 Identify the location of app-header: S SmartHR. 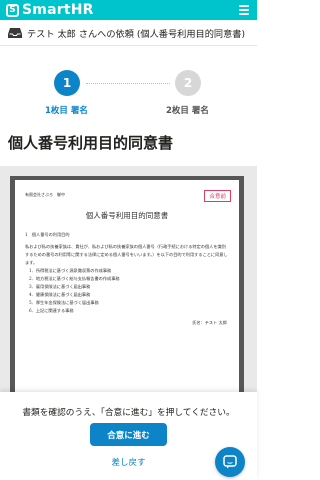
(128, 10).